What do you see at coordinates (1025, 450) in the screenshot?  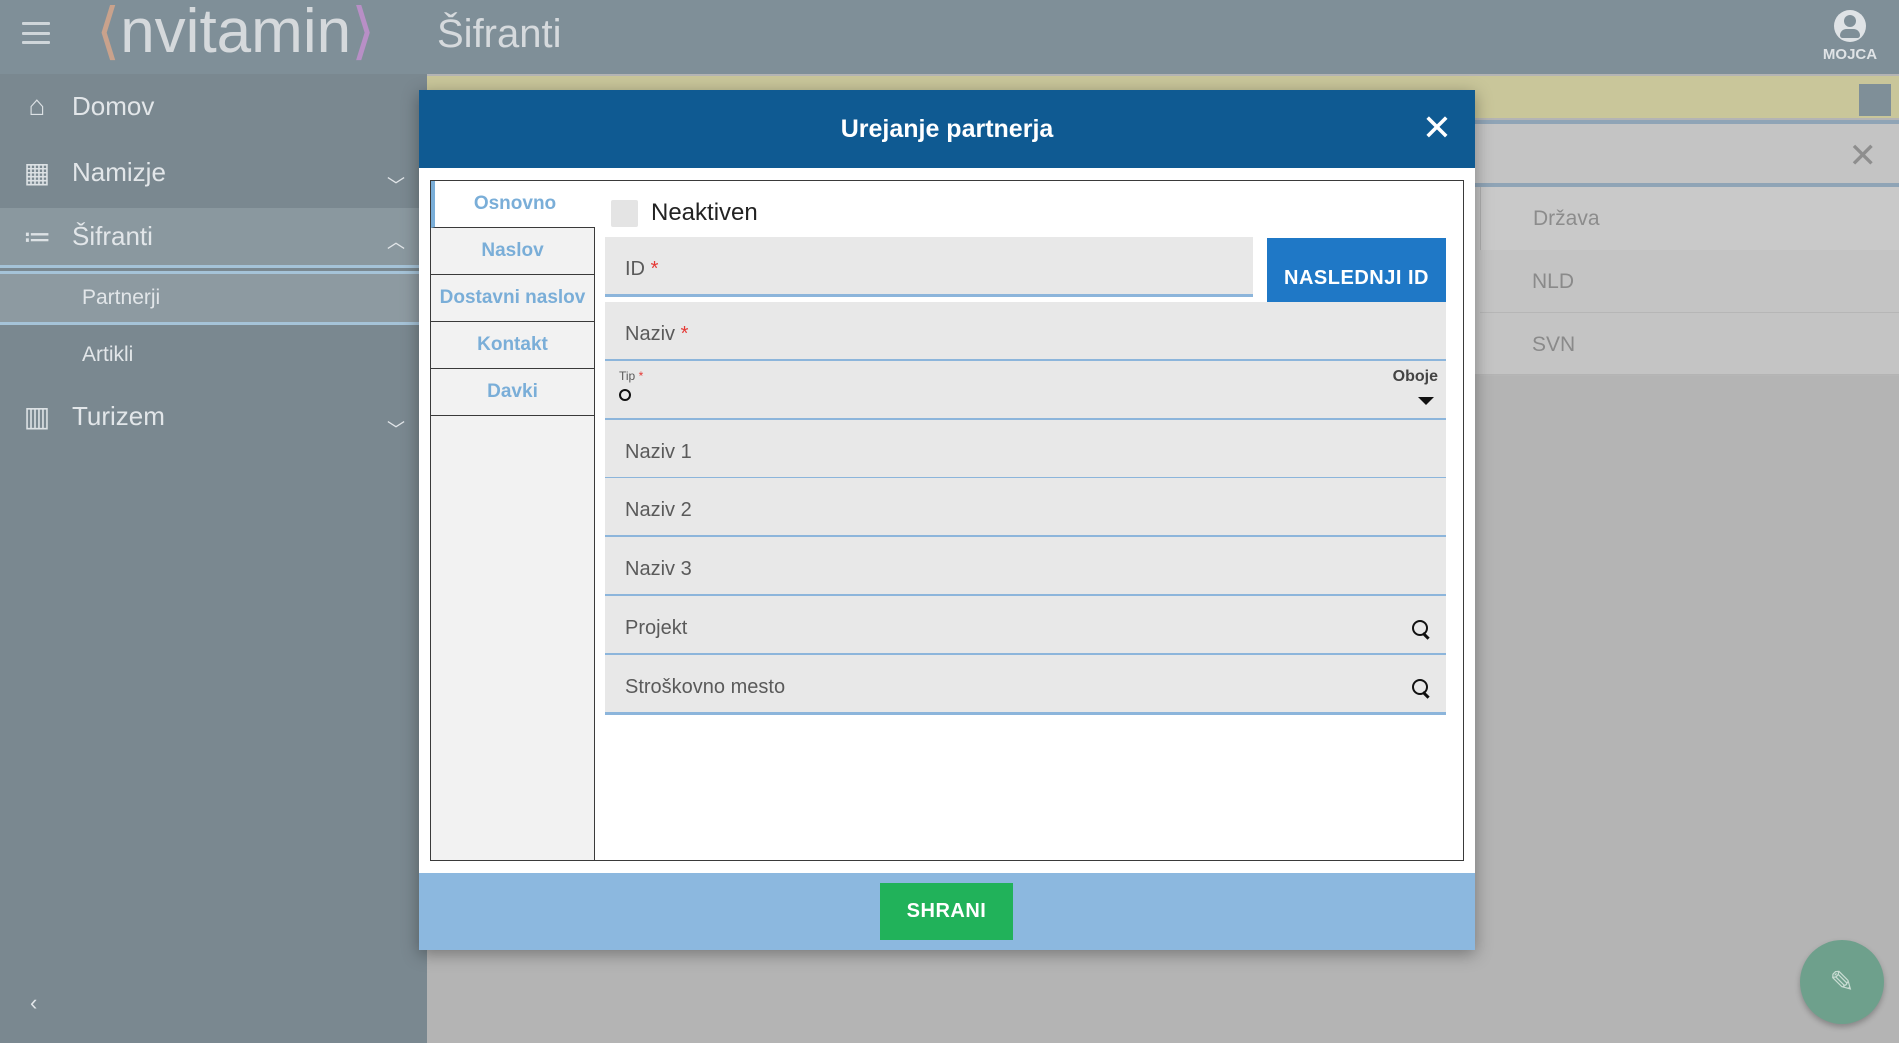 I see `naziv1-field: Naziv 1` at bounding box center [1025, 450].